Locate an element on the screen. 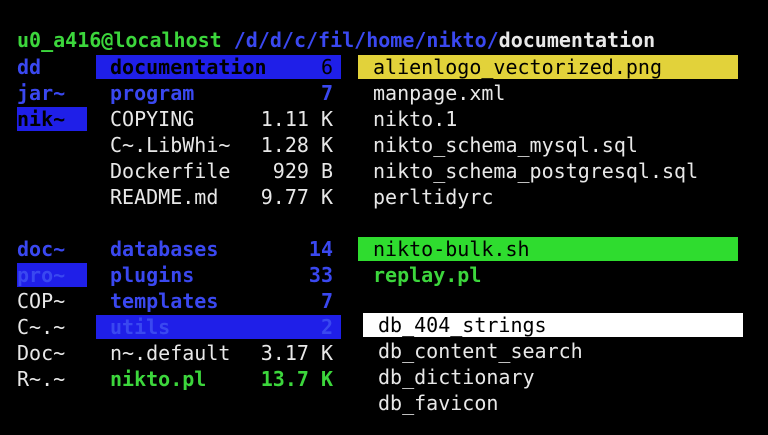  current-entry: n~.default is located at coordinates (170, 353).